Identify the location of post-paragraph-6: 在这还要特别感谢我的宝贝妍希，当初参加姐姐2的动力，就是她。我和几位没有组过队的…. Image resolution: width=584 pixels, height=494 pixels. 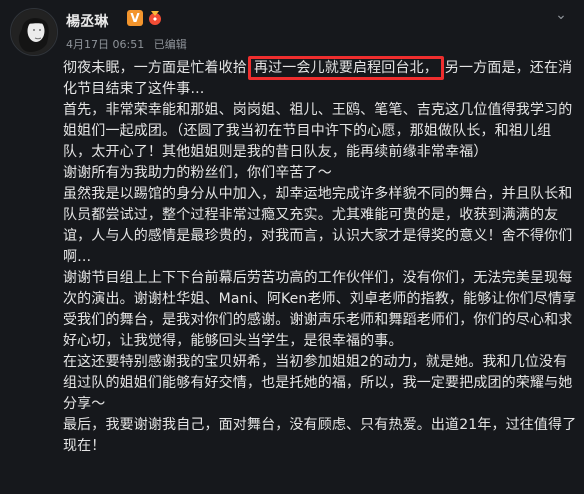
(318, 383).